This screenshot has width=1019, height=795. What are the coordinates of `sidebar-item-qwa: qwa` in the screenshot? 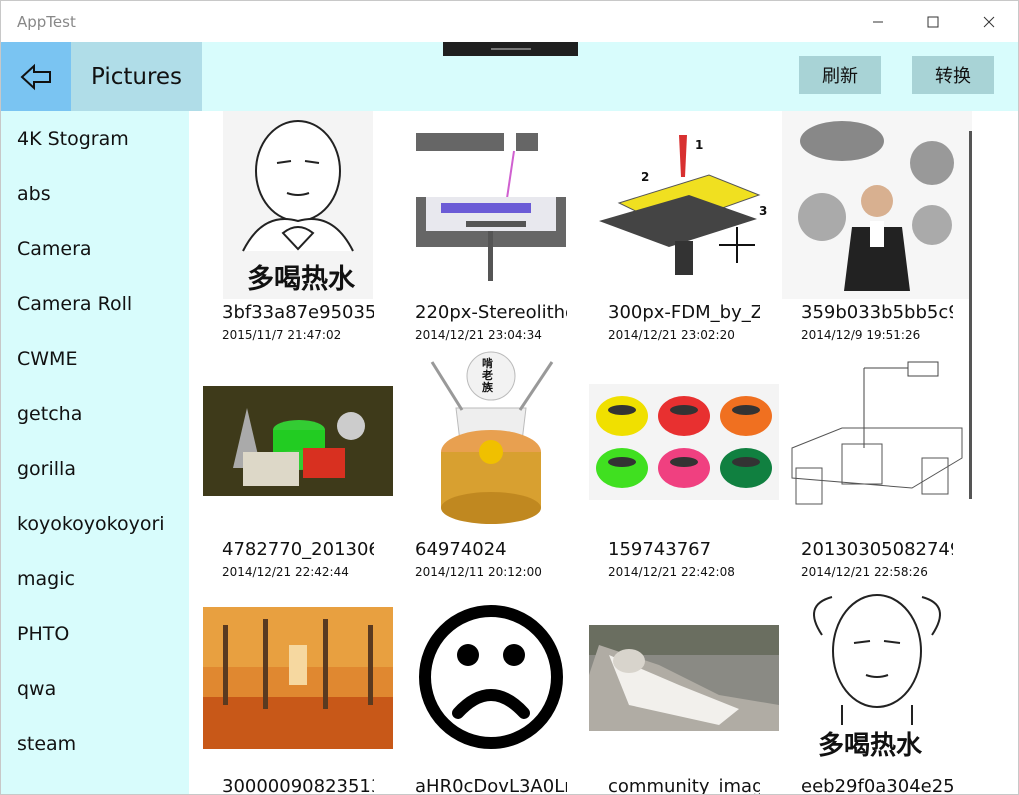 It's located at (95, 688).